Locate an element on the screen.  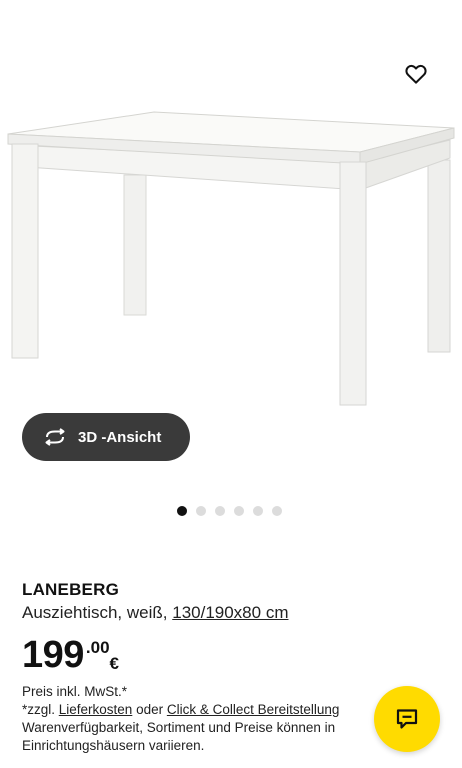
product-description-text: Ausziehtisch, weiß, is located at coordinates (97, 612).